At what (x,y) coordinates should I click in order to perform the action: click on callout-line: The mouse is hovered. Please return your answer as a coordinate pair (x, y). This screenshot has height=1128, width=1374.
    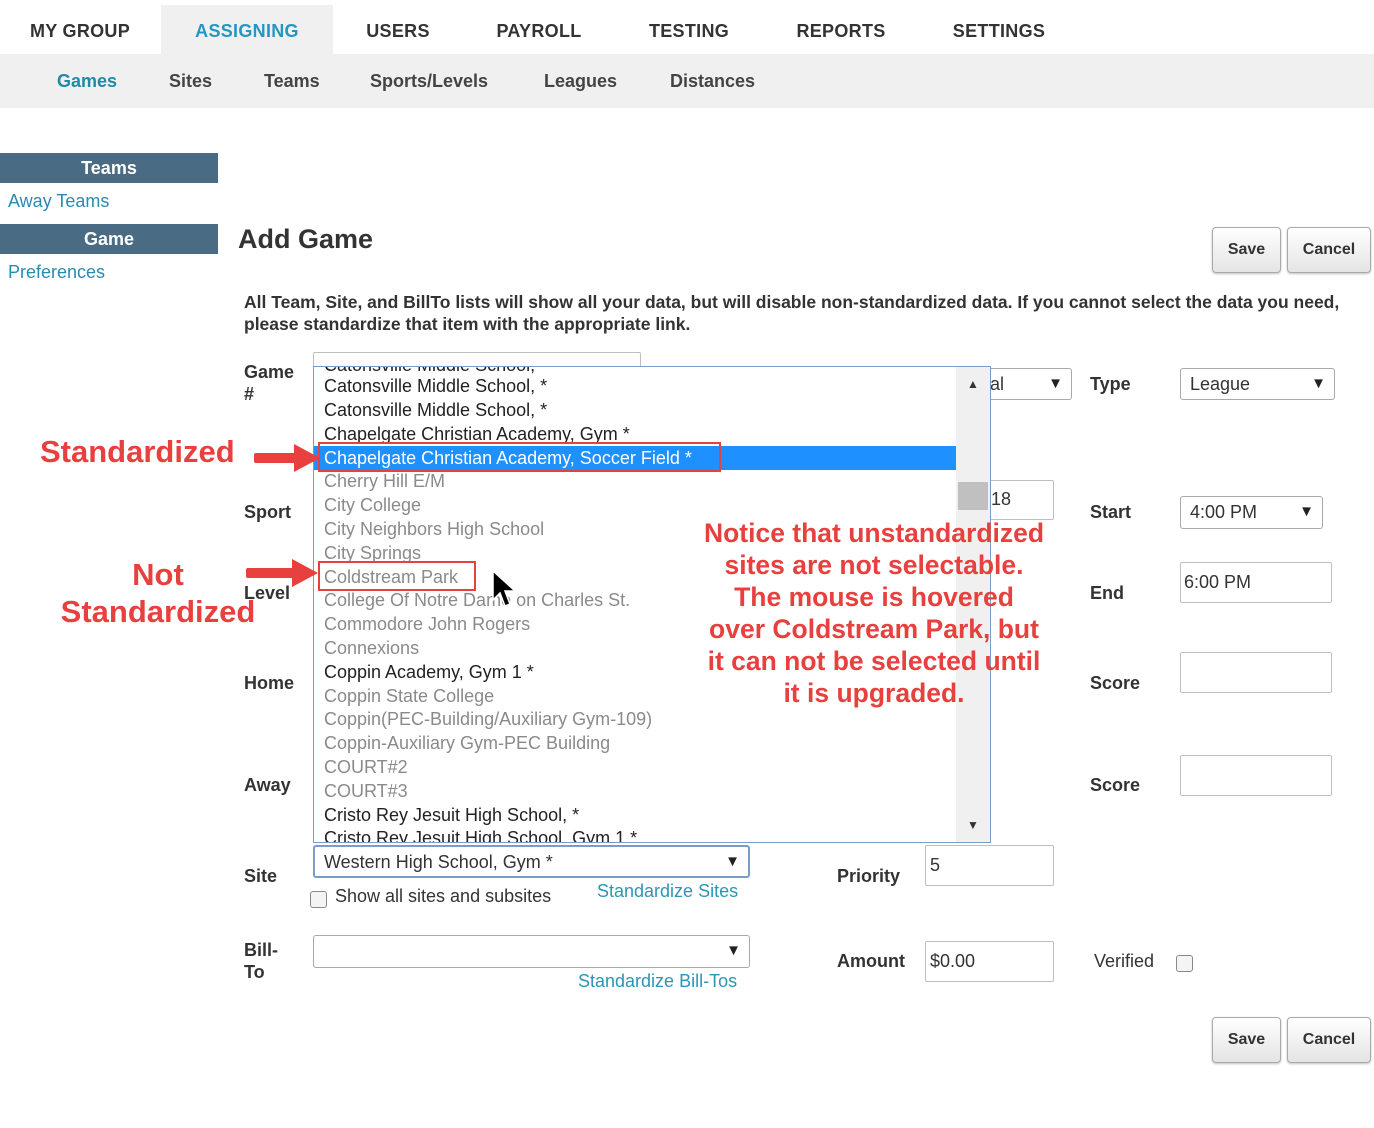
    Looking at the image, I should click on (874, 597).